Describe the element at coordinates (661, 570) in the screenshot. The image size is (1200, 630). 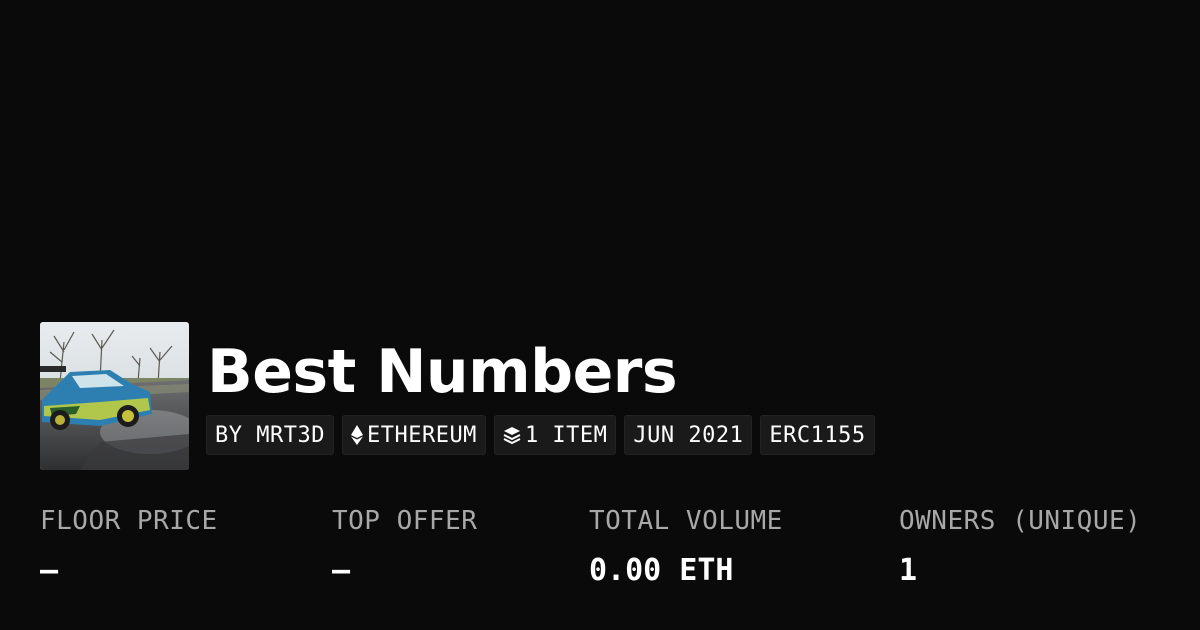
I see `stat-value: 0.00 ETH` at that location.